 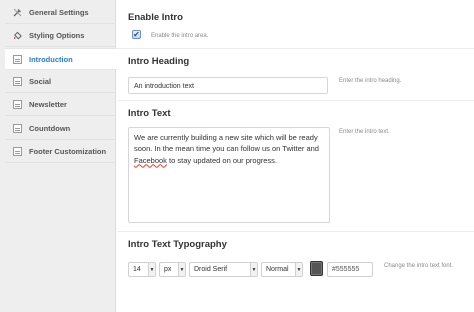 I want to click on font-unit-value: px, so click(x=168, y=269).